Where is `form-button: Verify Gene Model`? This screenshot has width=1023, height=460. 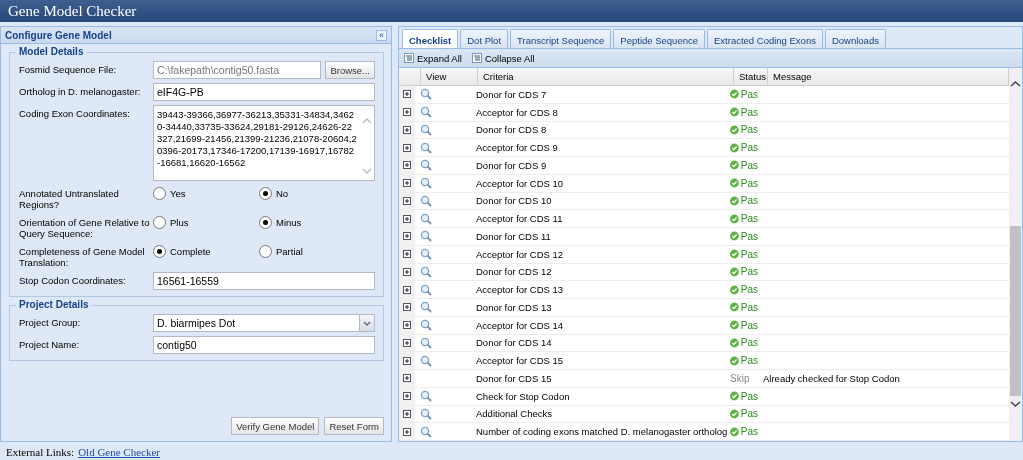
form-button: Verify Gene Model is located at coordinates (275, 426).